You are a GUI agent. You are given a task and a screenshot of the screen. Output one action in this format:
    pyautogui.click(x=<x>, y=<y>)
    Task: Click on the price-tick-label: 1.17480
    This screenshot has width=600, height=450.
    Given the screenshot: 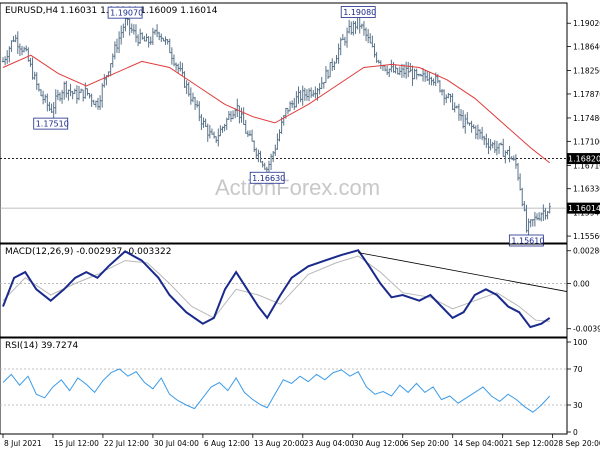 What is the action you would take?
    pyautogui.click(x=586, y=118)
    